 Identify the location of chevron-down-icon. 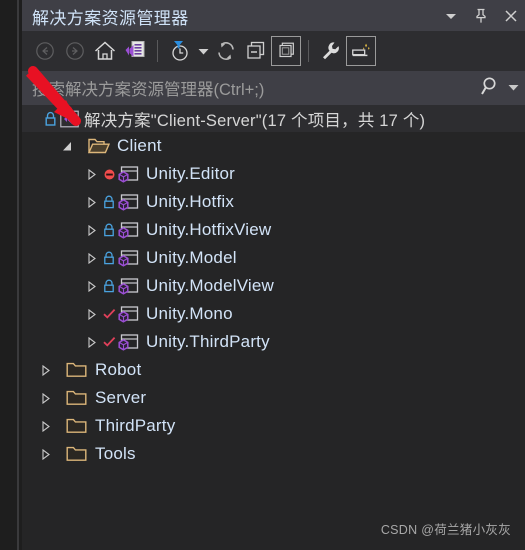
(451, 16).